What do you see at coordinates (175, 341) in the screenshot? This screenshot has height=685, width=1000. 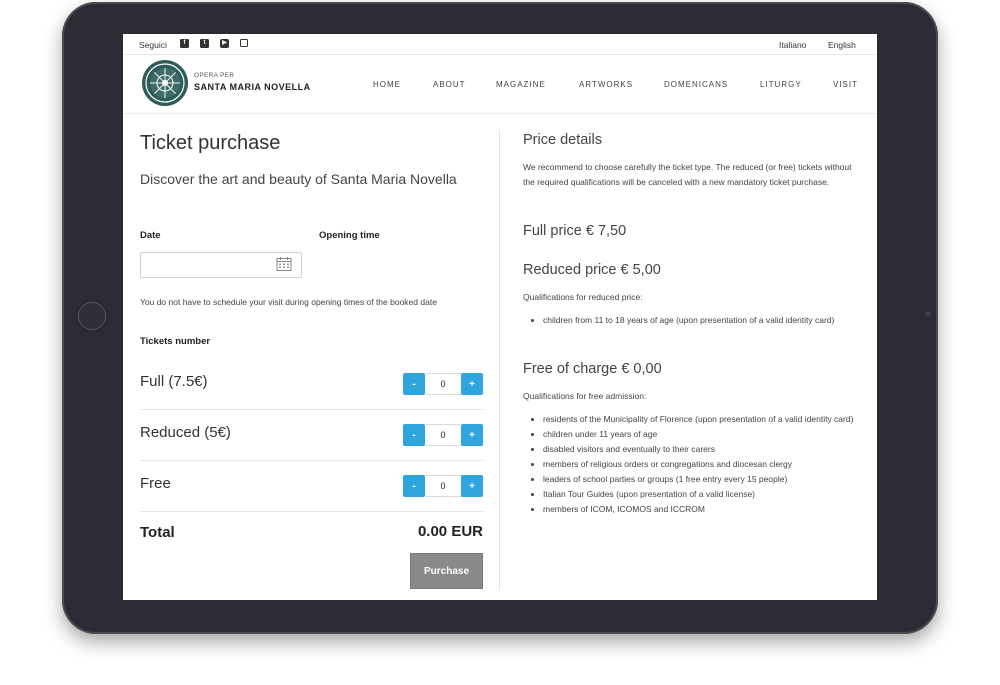 I see `tickets-number-label: Tickets number` at bounding box center [175, 341].